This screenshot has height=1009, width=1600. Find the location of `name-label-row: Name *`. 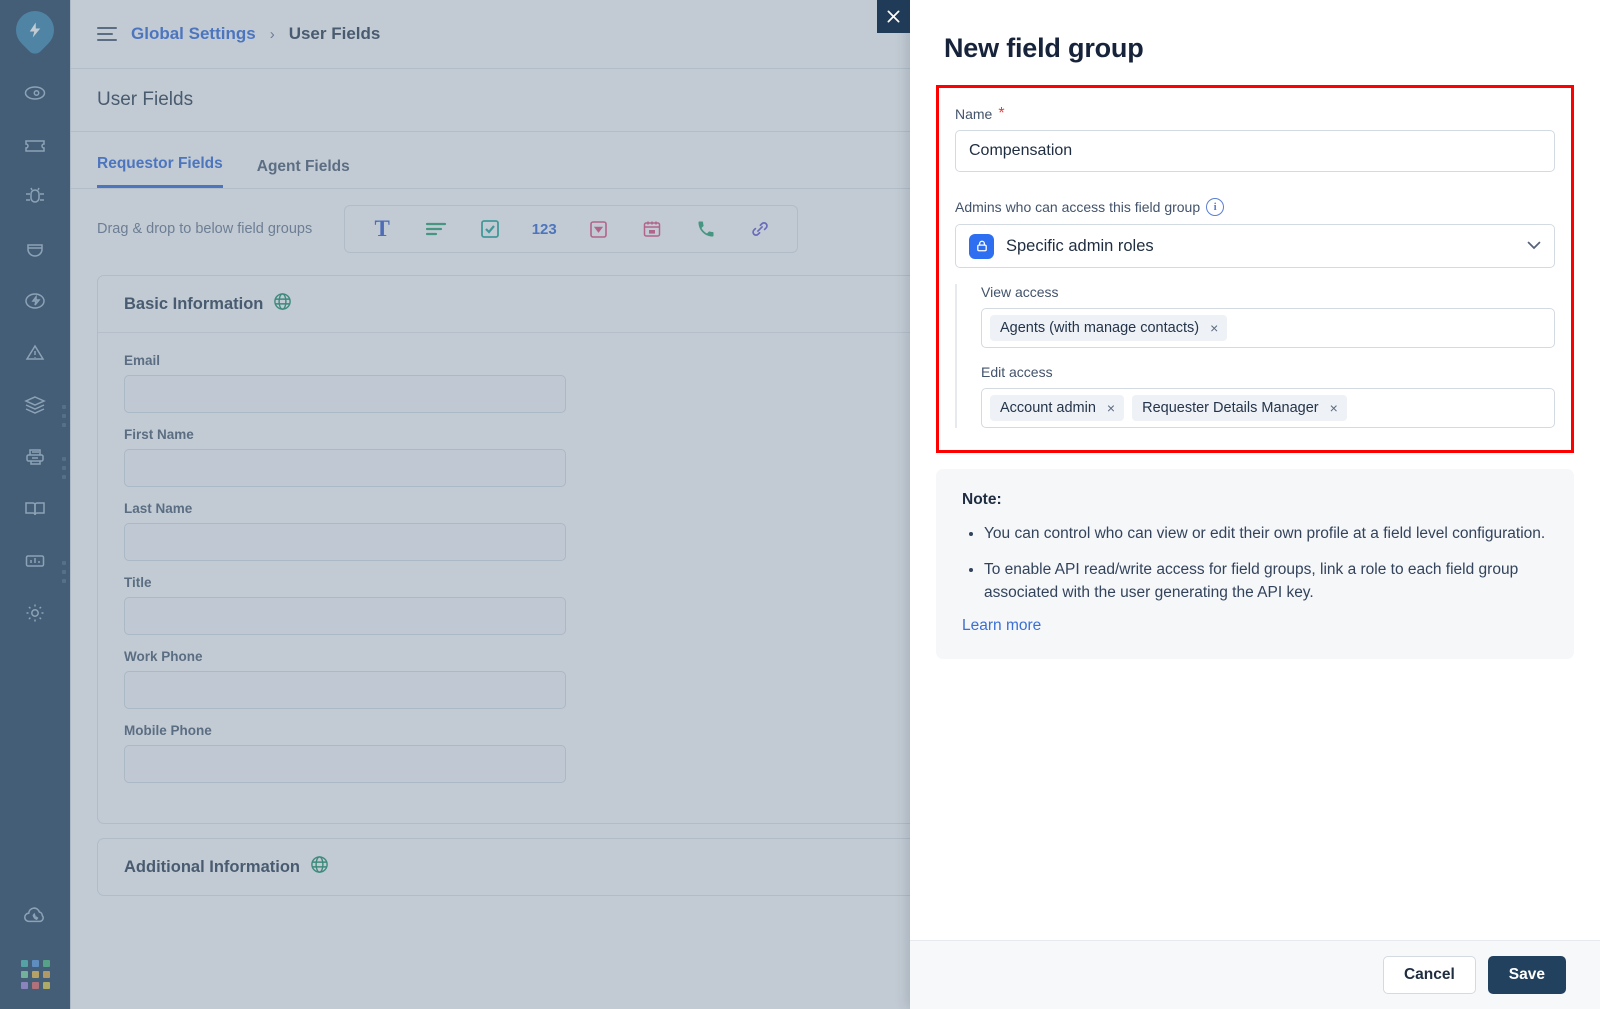

name-label-row: Name * is located at coordinates (1255, 114).